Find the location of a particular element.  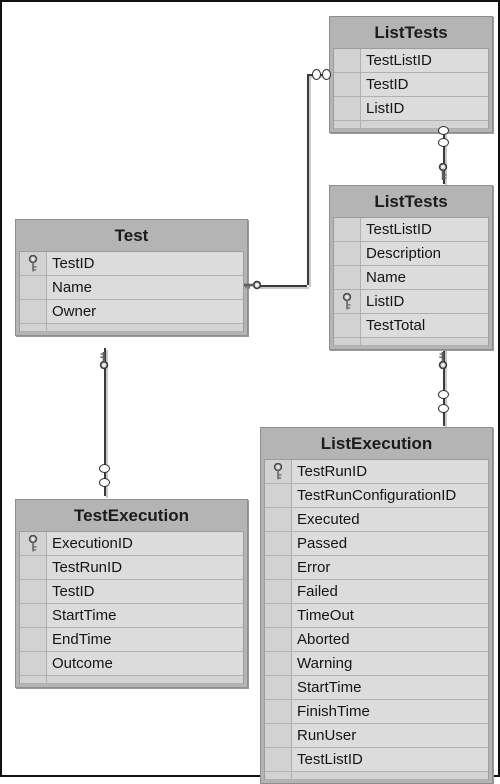

column-name: Owner is located at coordinates (74, 311).